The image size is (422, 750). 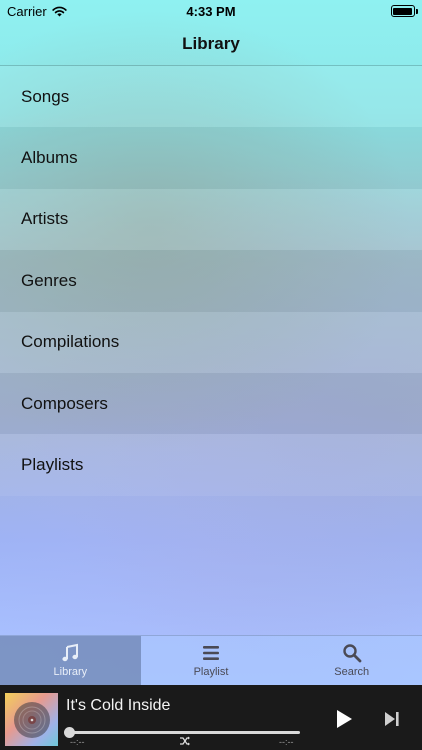 What do you see at coordinates (211, 717) in the screenshot?
I see `mini-player: It's Cold Inside --:-- --:--` at bounding box center [211, 717].